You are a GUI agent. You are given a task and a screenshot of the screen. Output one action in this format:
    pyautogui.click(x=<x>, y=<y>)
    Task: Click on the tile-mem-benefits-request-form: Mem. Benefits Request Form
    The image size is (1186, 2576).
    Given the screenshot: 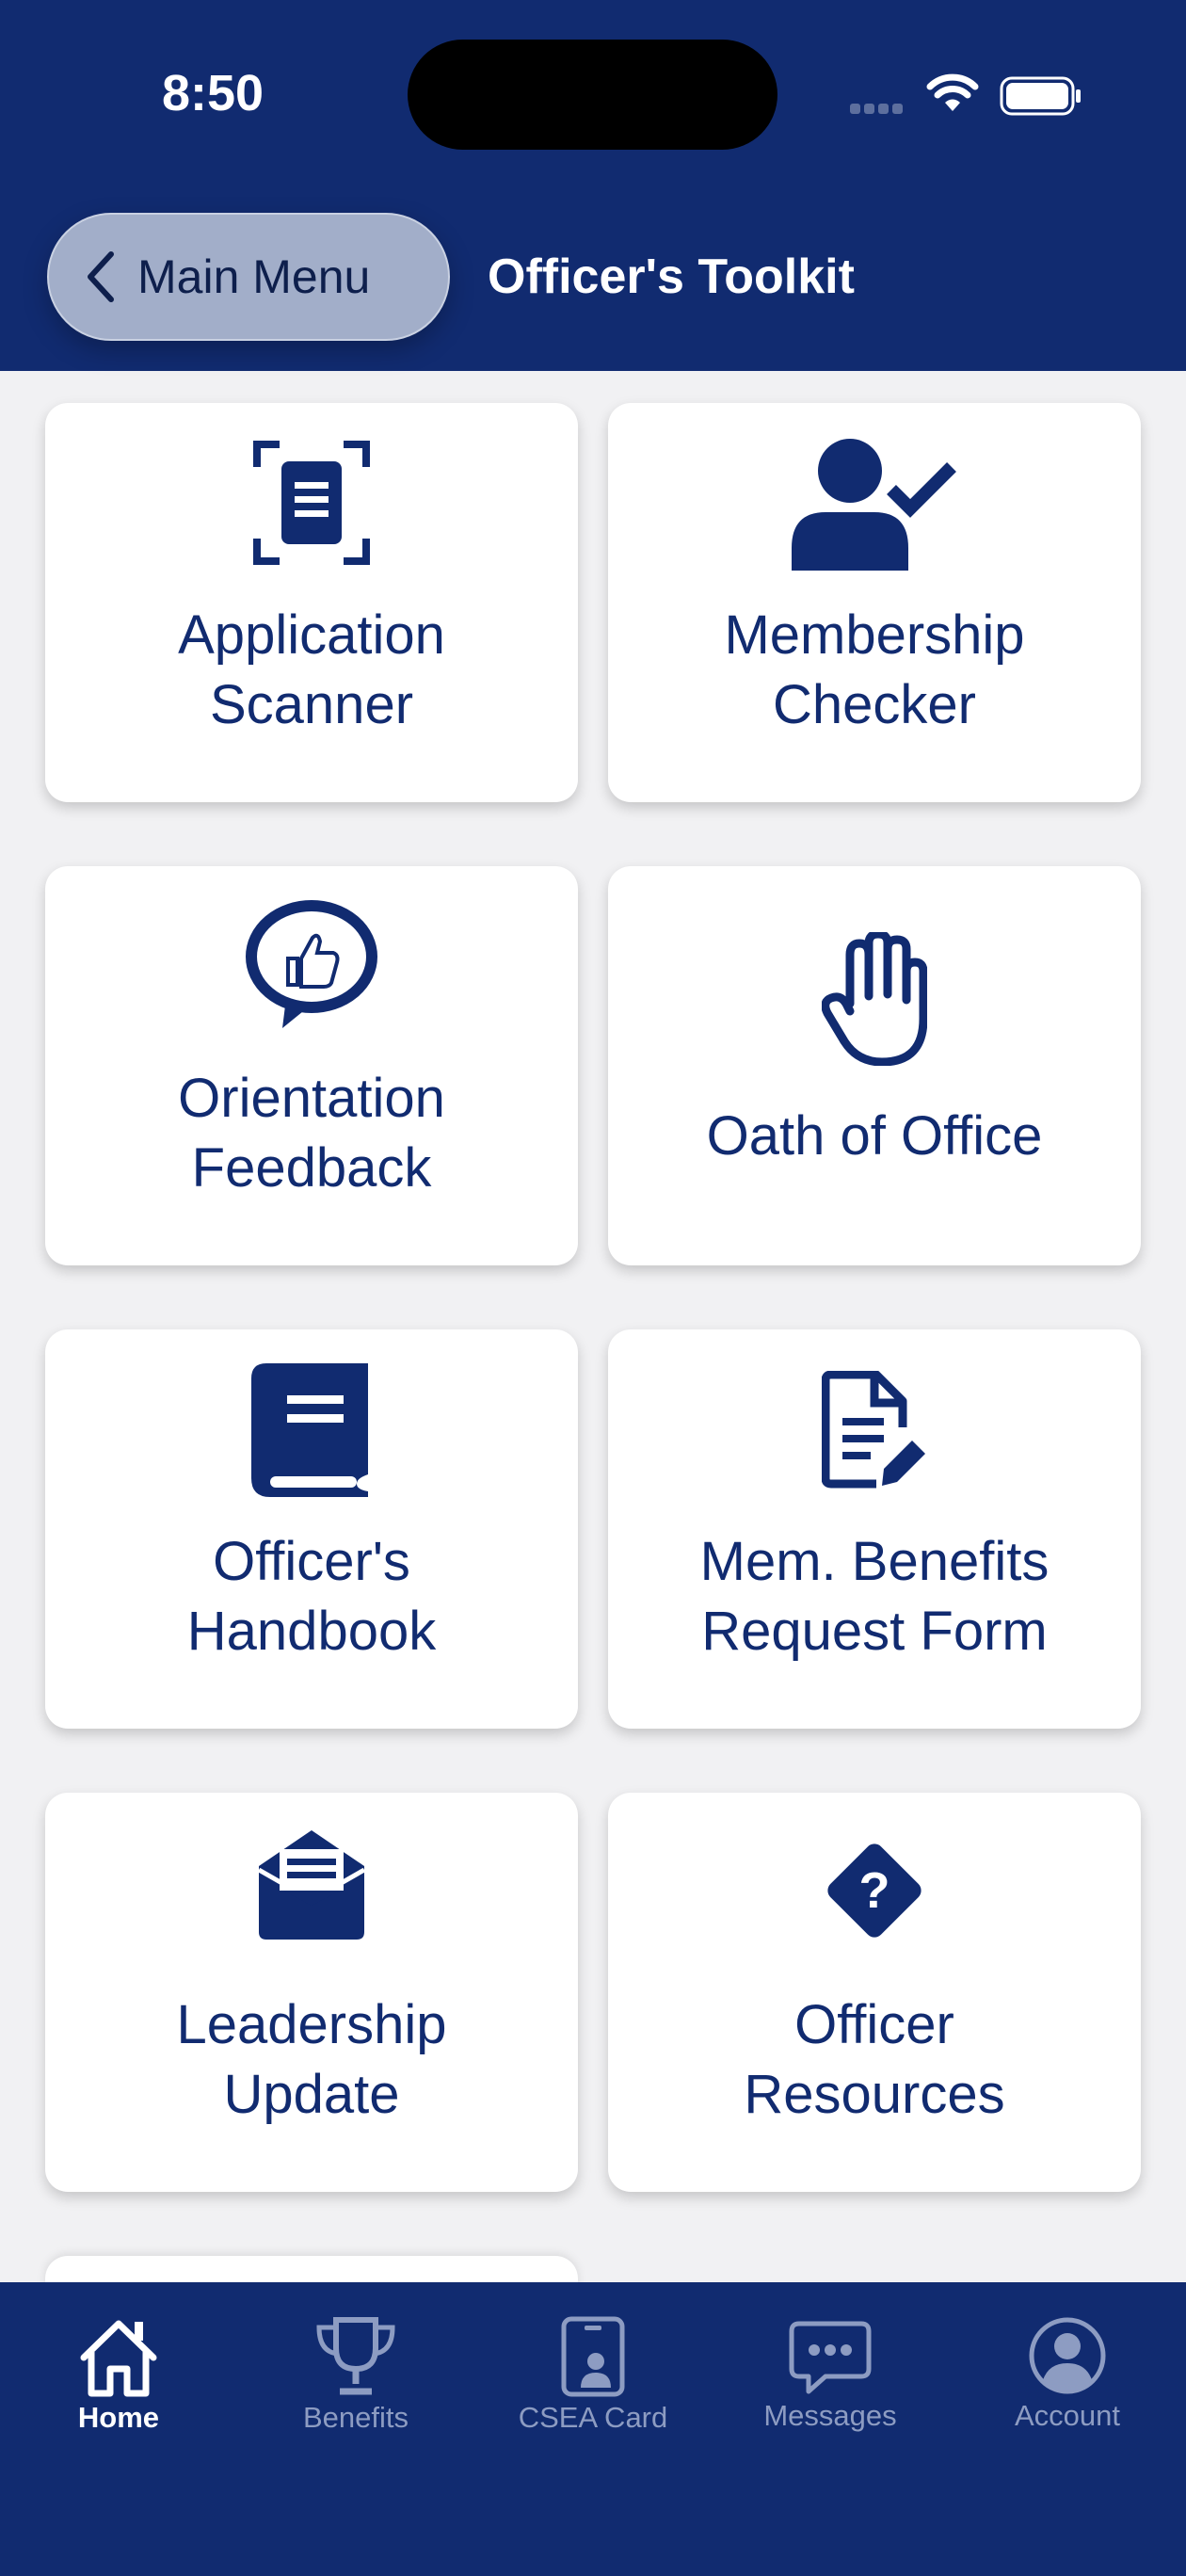 What is the action you would take?
    pyautogui.click(x=874, y=1529)
    